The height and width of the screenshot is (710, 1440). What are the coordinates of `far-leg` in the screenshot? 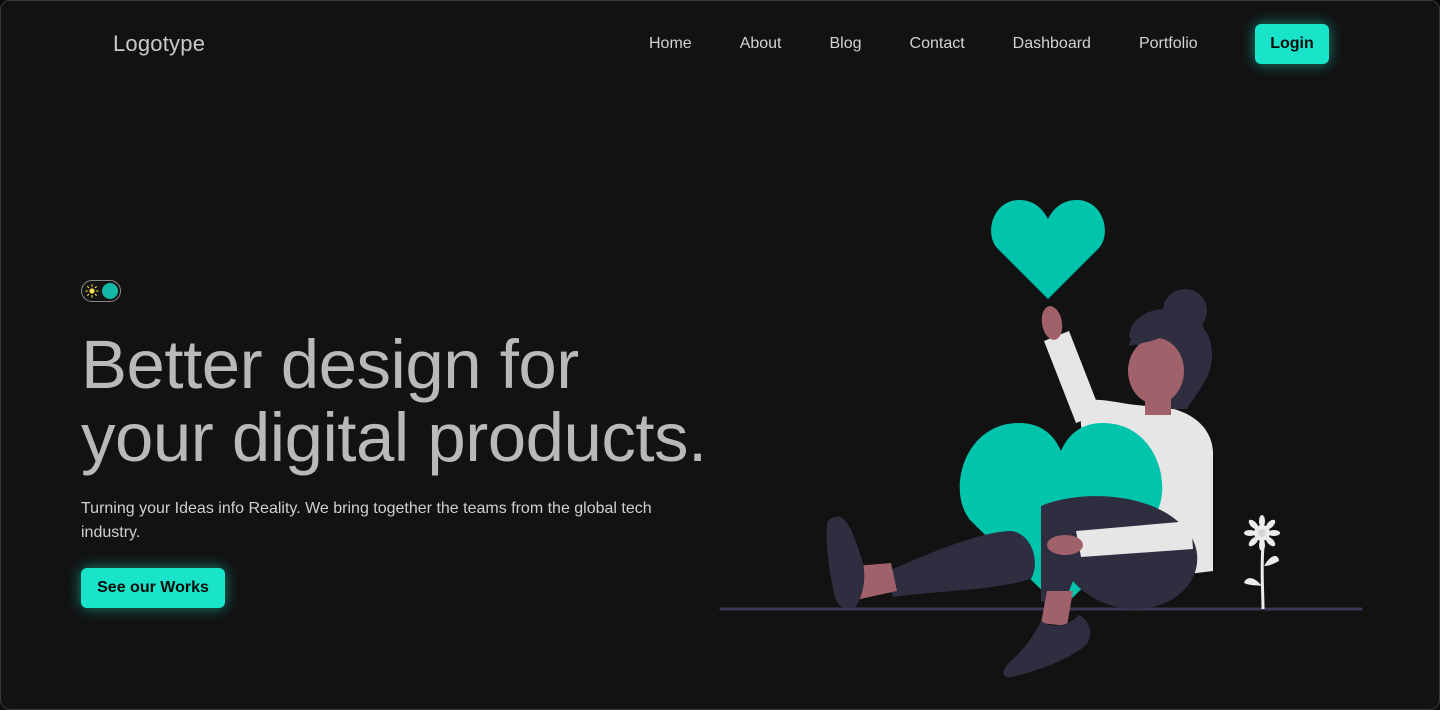 It's located at (960, 564).